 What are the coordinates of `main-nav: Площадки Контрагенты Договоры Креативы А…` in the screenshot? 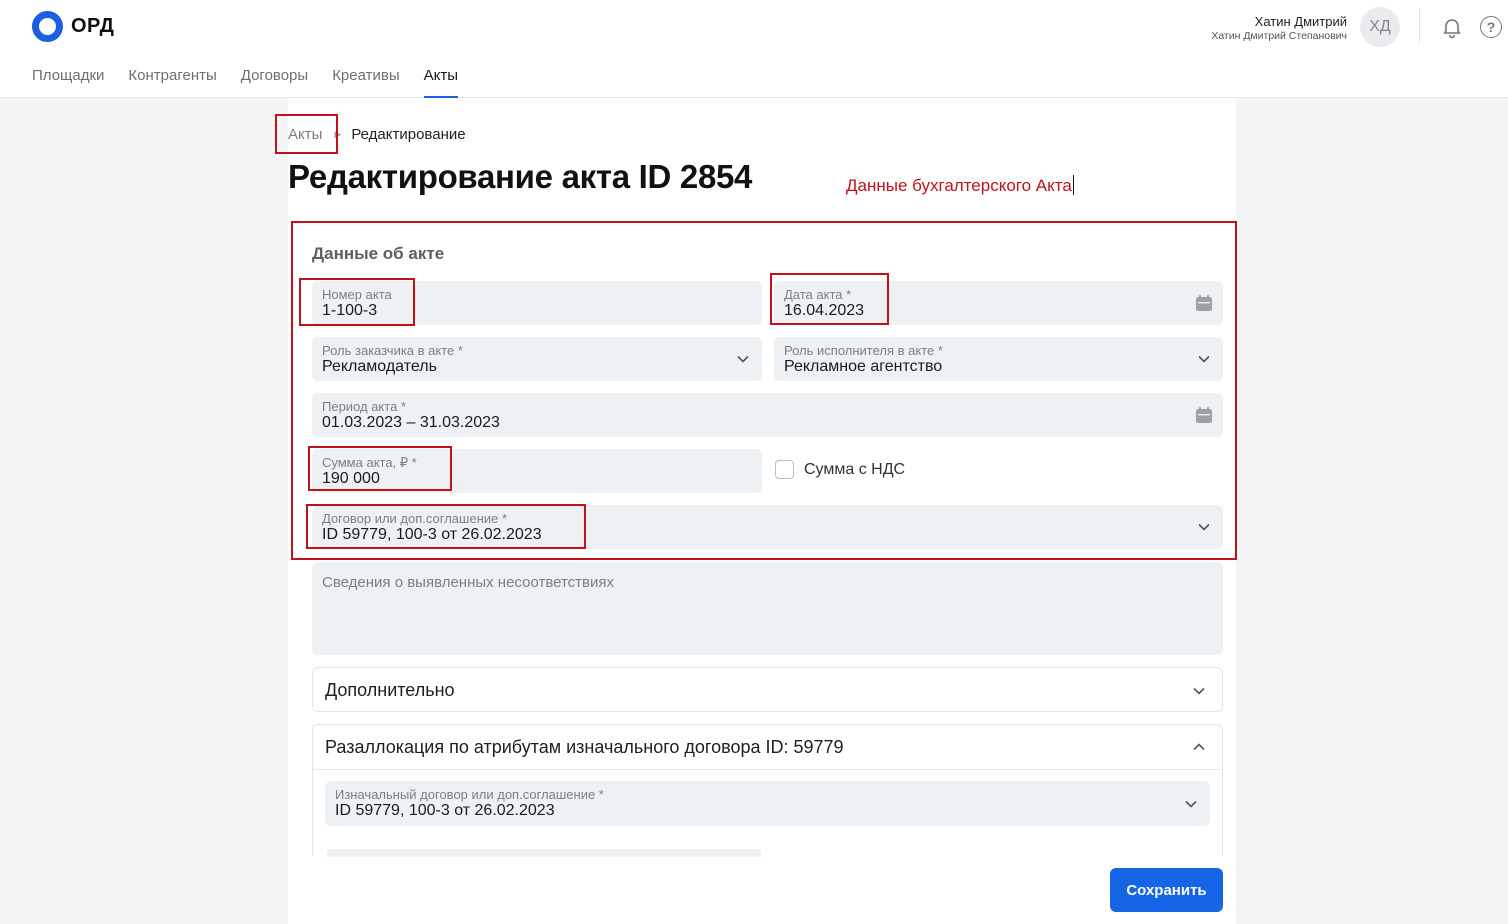 It's located at (257, 82).